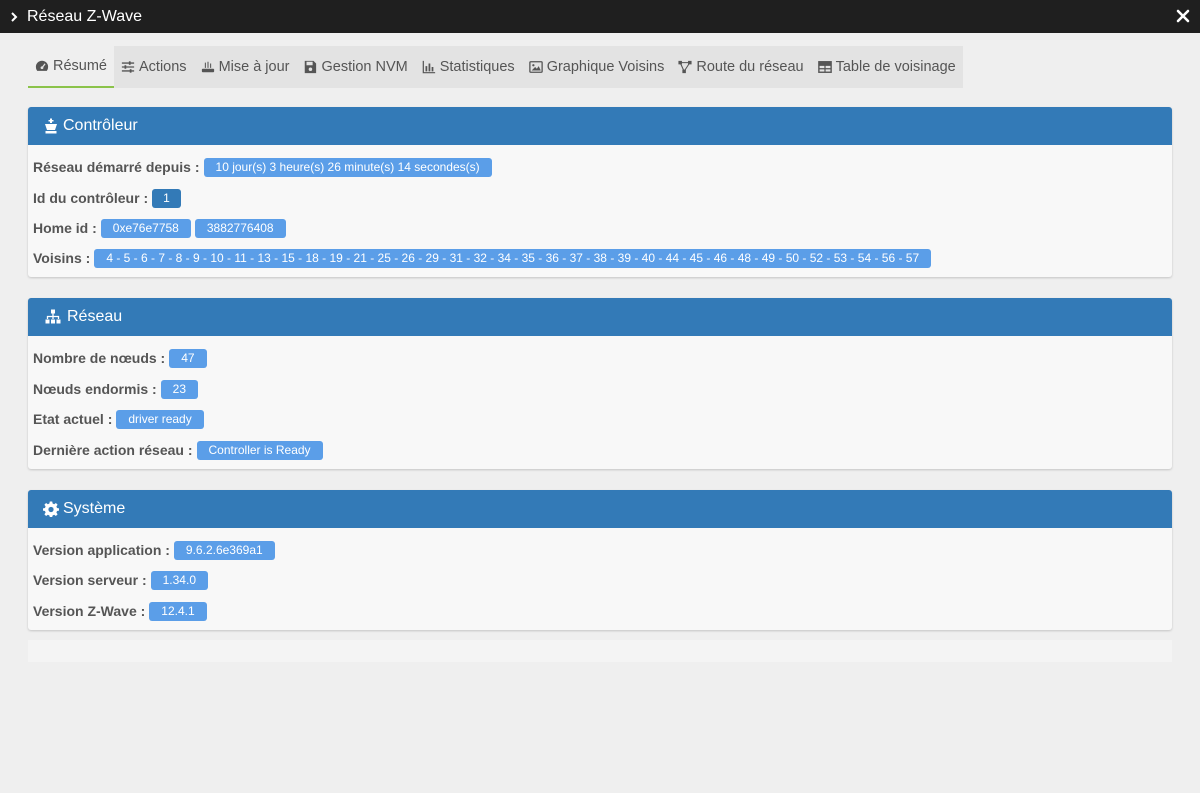 The image size is (1200, 793). I want to click on home-id-row: Home id : 0xe76e7758 3882776408, so click(161, 228).